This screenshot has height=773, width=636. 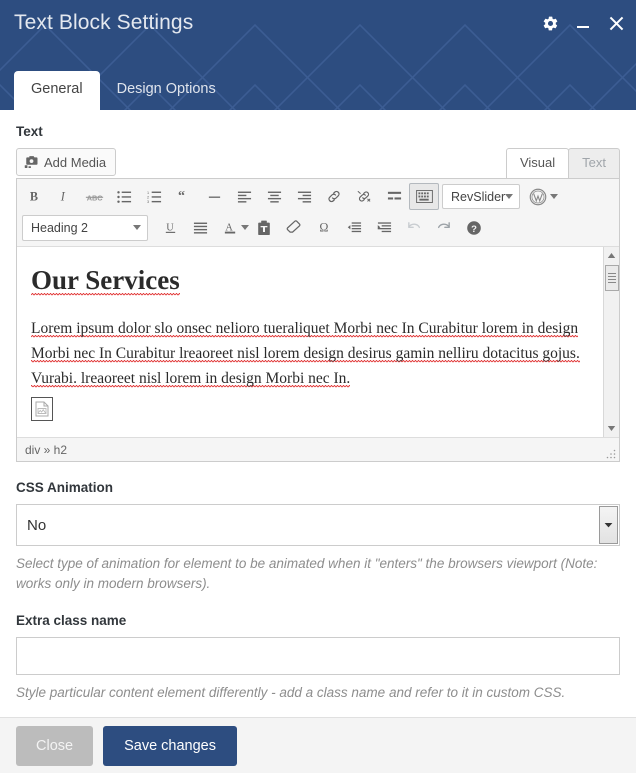 I want to click on scrollbar-grip, so click(x=612, y=278).